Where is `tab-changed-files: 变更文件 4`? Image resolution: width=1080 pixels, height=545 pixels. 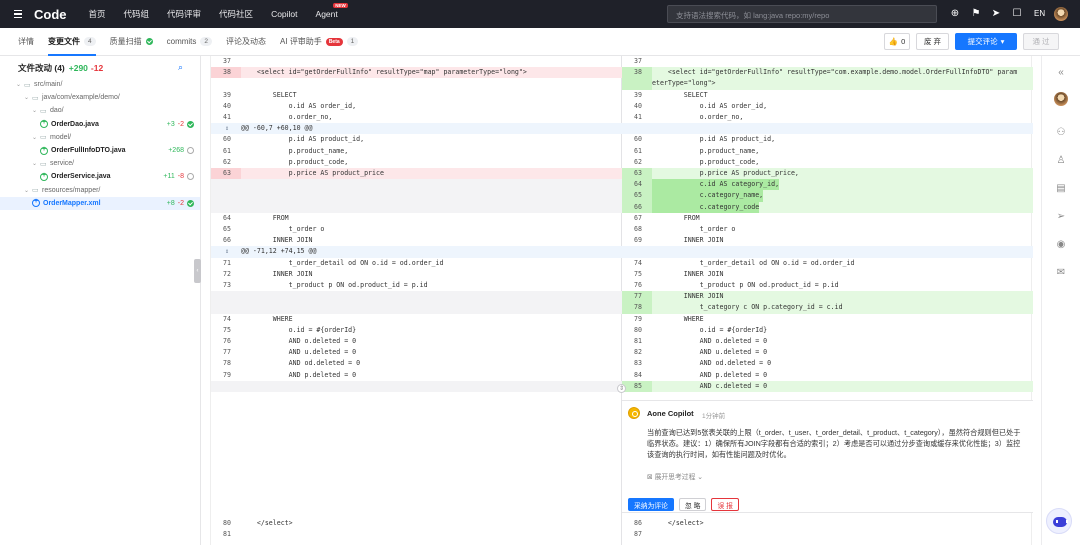 tab-changed-files: 变更文件 4 is located at coordinates (72, 42).